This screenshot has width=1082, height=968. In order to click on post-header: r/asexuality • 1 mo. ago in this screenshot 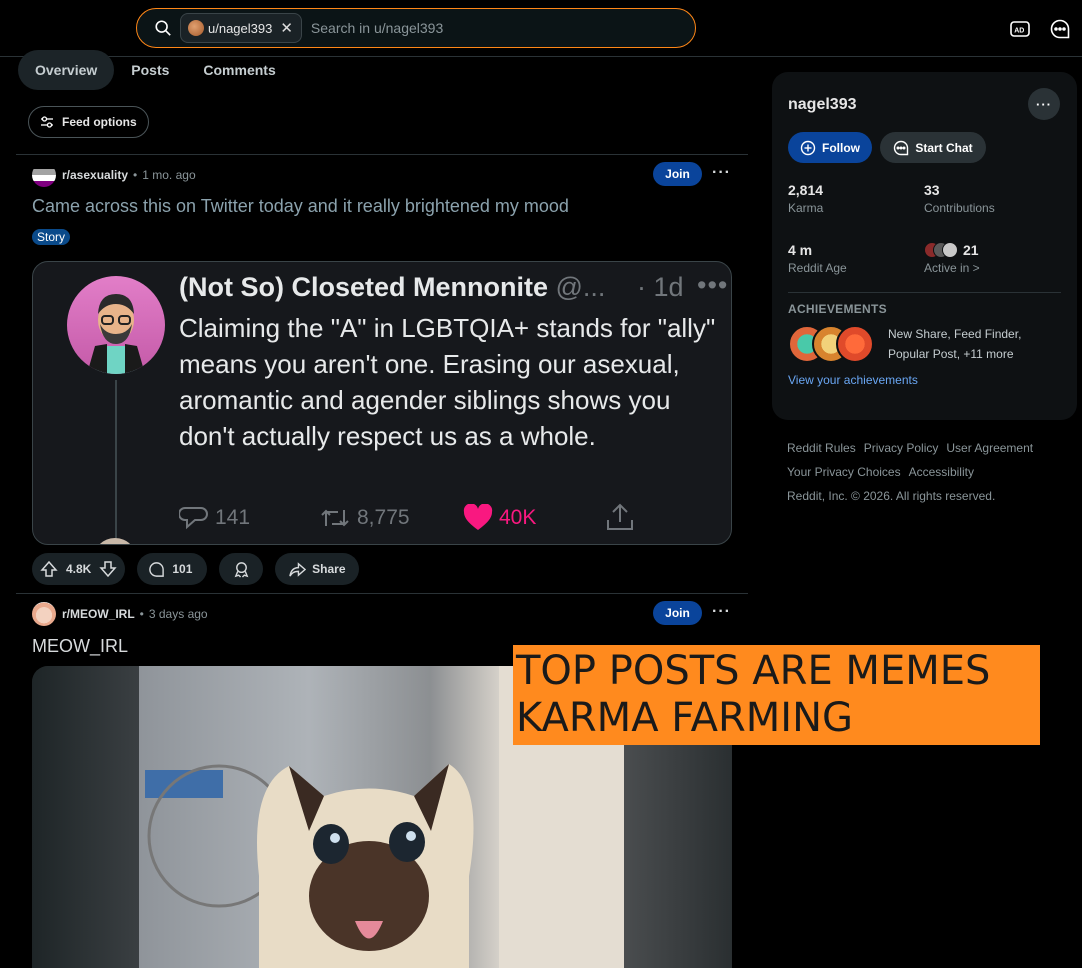, I will do `click(114, 175)`.